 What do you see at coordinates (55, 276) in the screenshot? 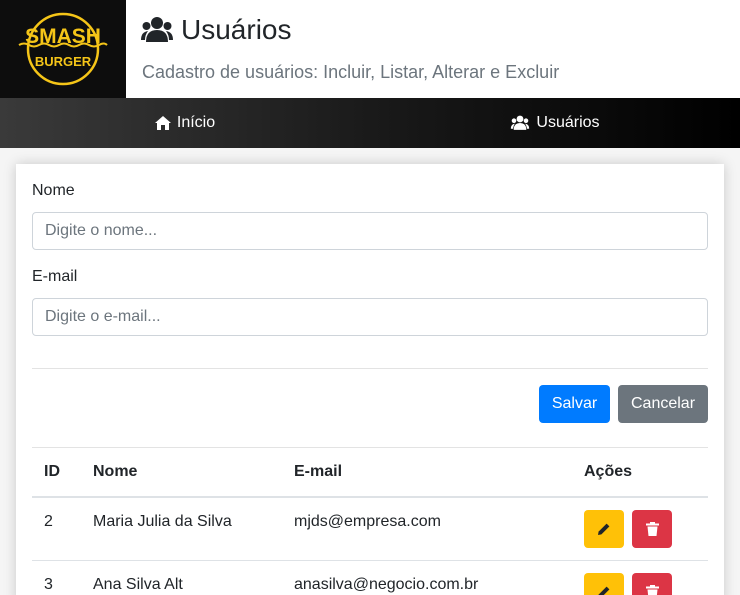
I see `email-label: E-mail` at bounding box center [55, 276].